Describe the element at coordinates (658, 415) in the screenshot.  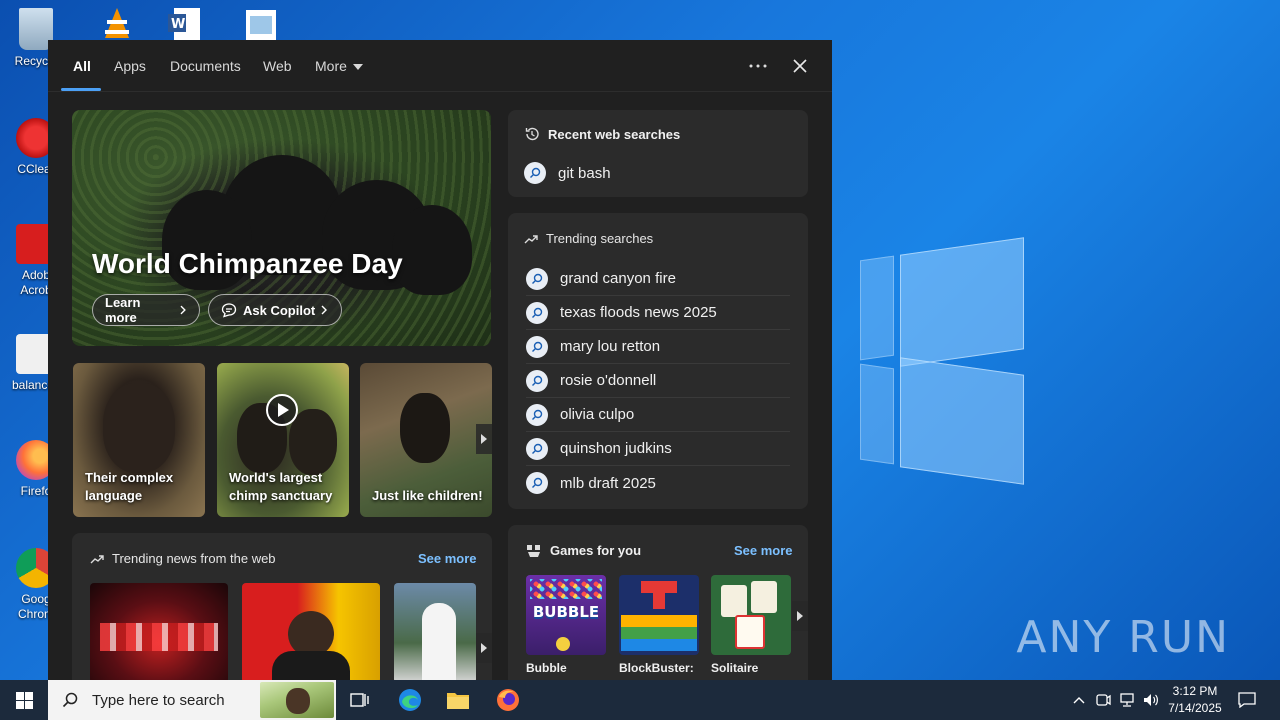
I see `trending-search-item: olivia culpo` at that location.